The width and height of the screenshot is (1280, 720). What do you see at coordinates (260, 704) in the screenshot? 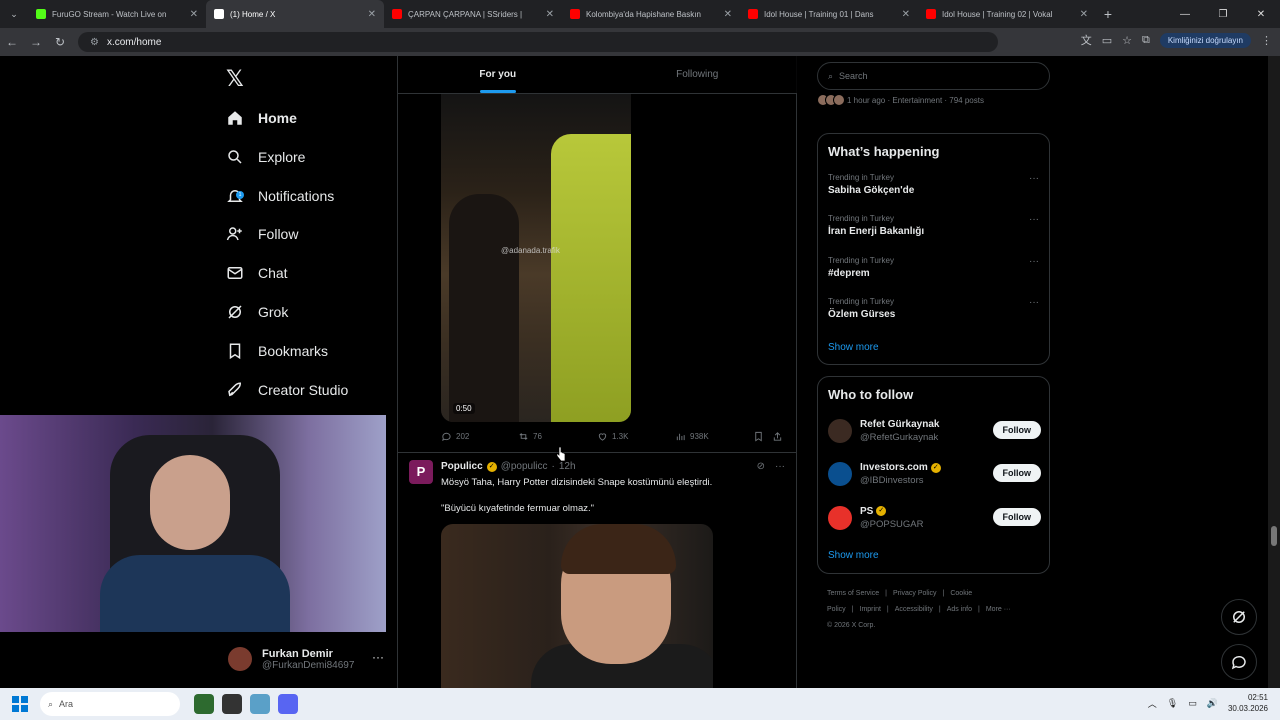
I see `settings-app-icon` at bounding box center [260, 704].